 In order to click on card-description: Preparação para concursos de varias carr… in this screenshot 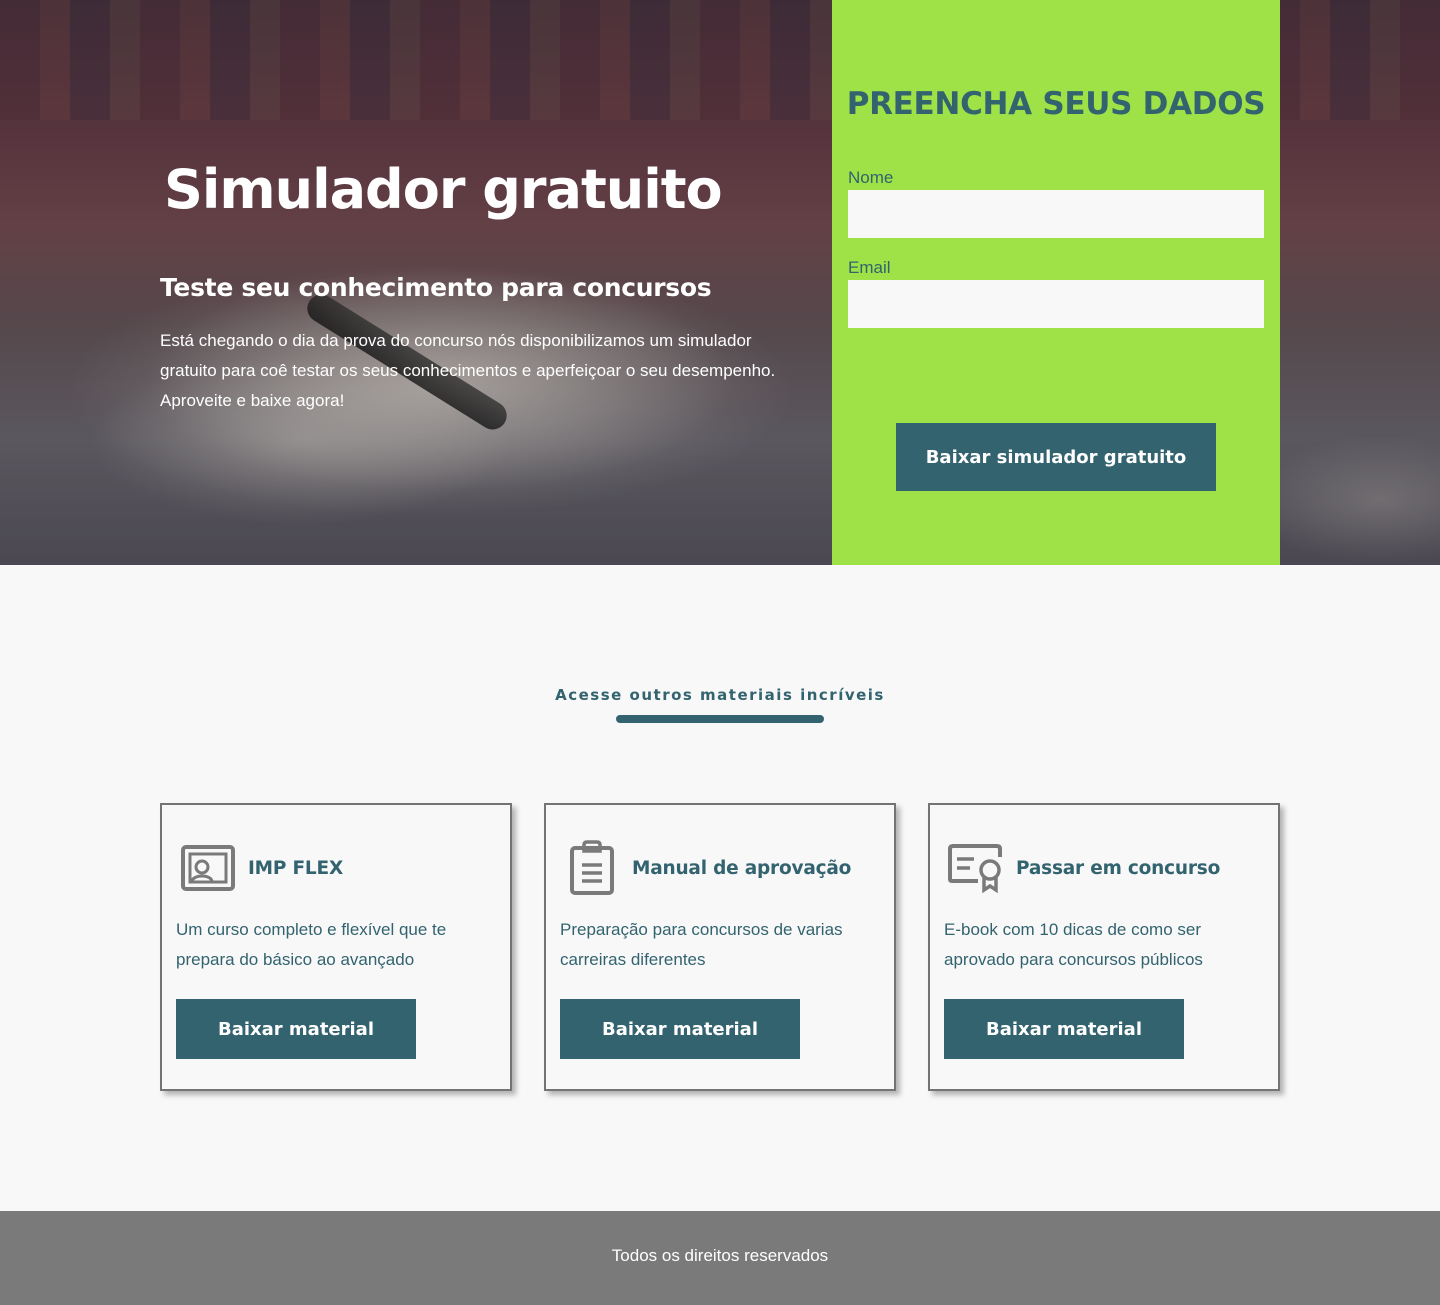, I will do `click(701, 944)`.